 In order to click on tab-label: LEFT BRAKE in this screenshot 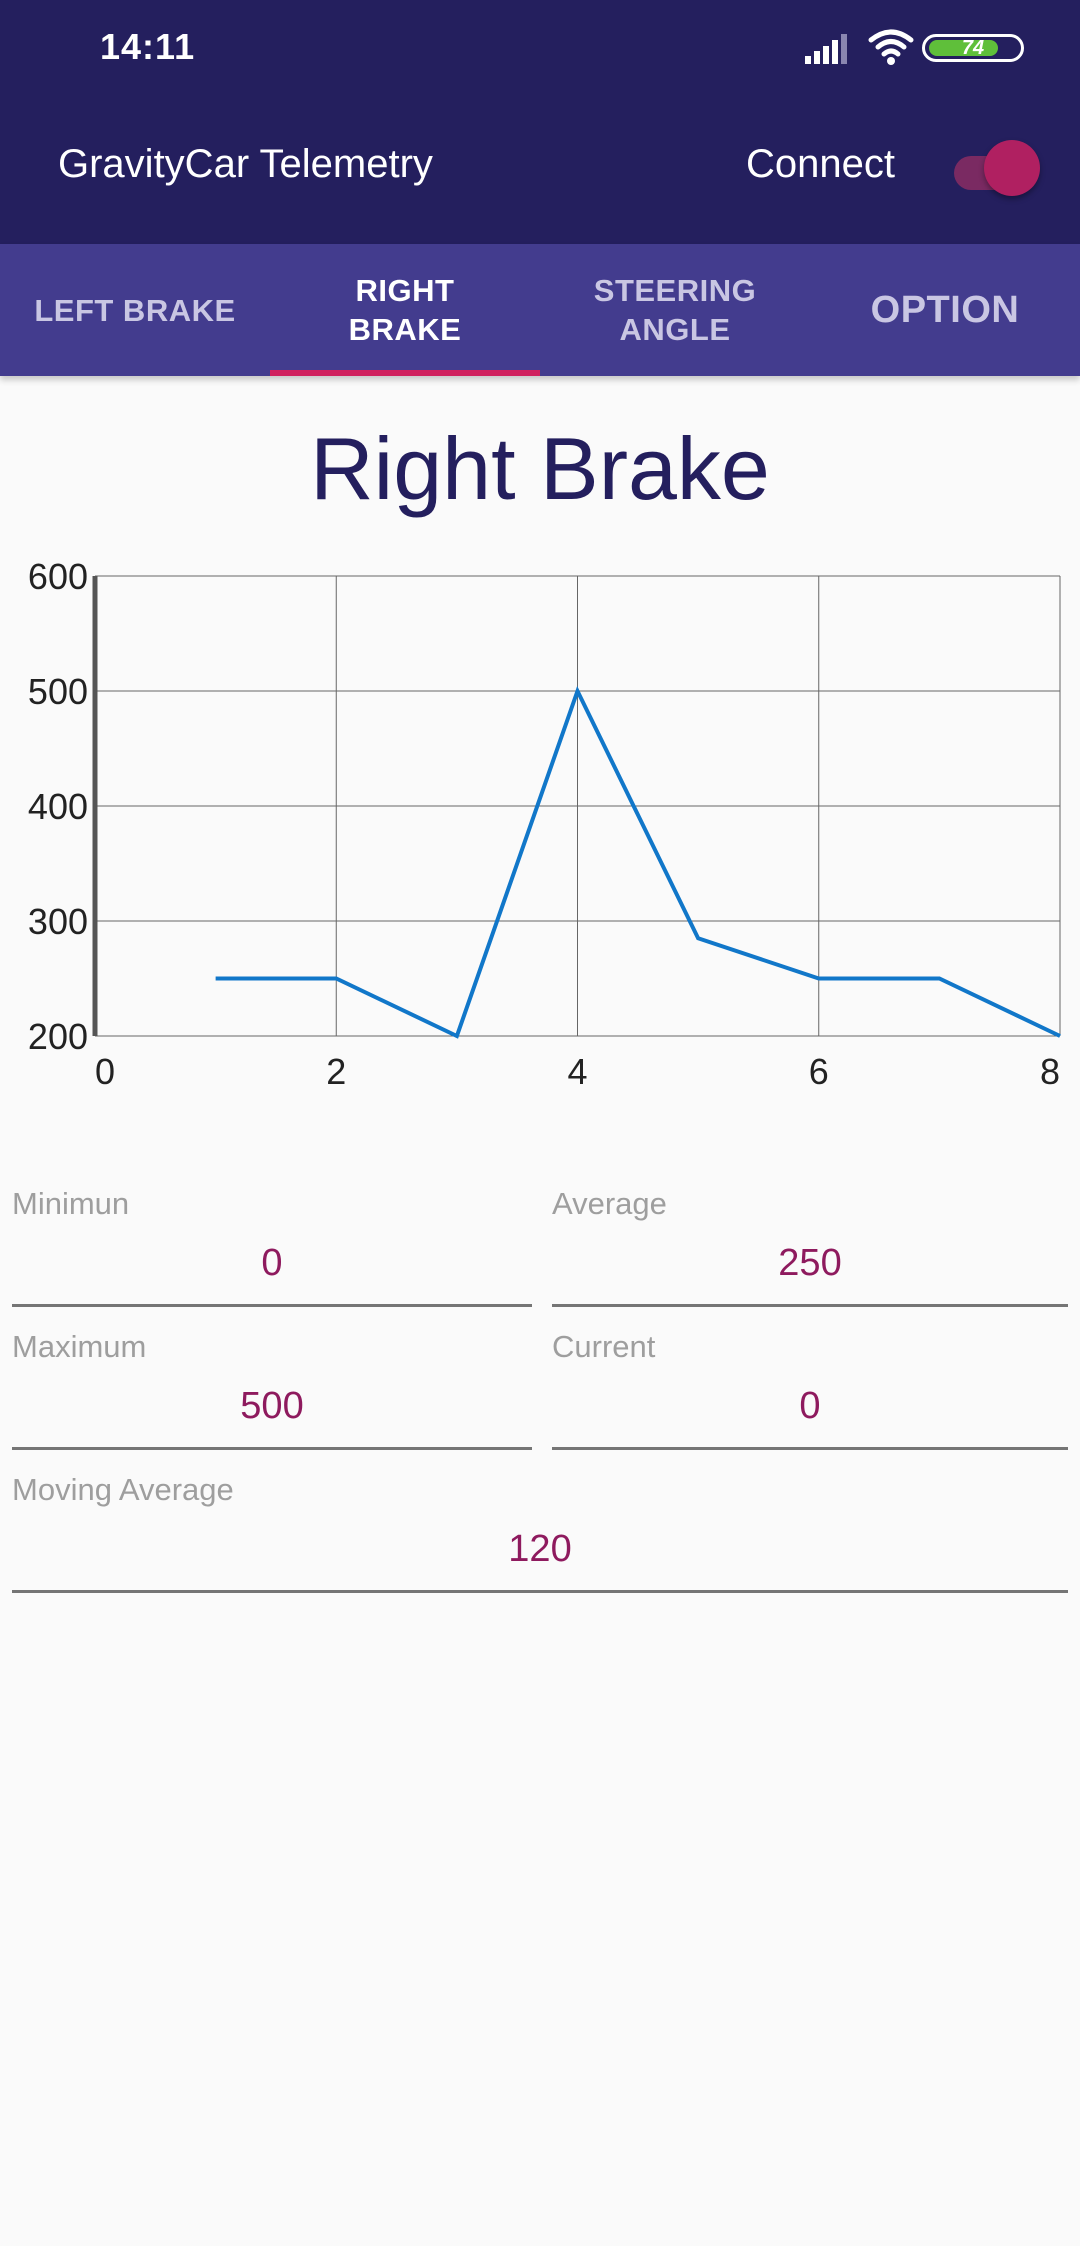, I will do `click(135, 310)`.